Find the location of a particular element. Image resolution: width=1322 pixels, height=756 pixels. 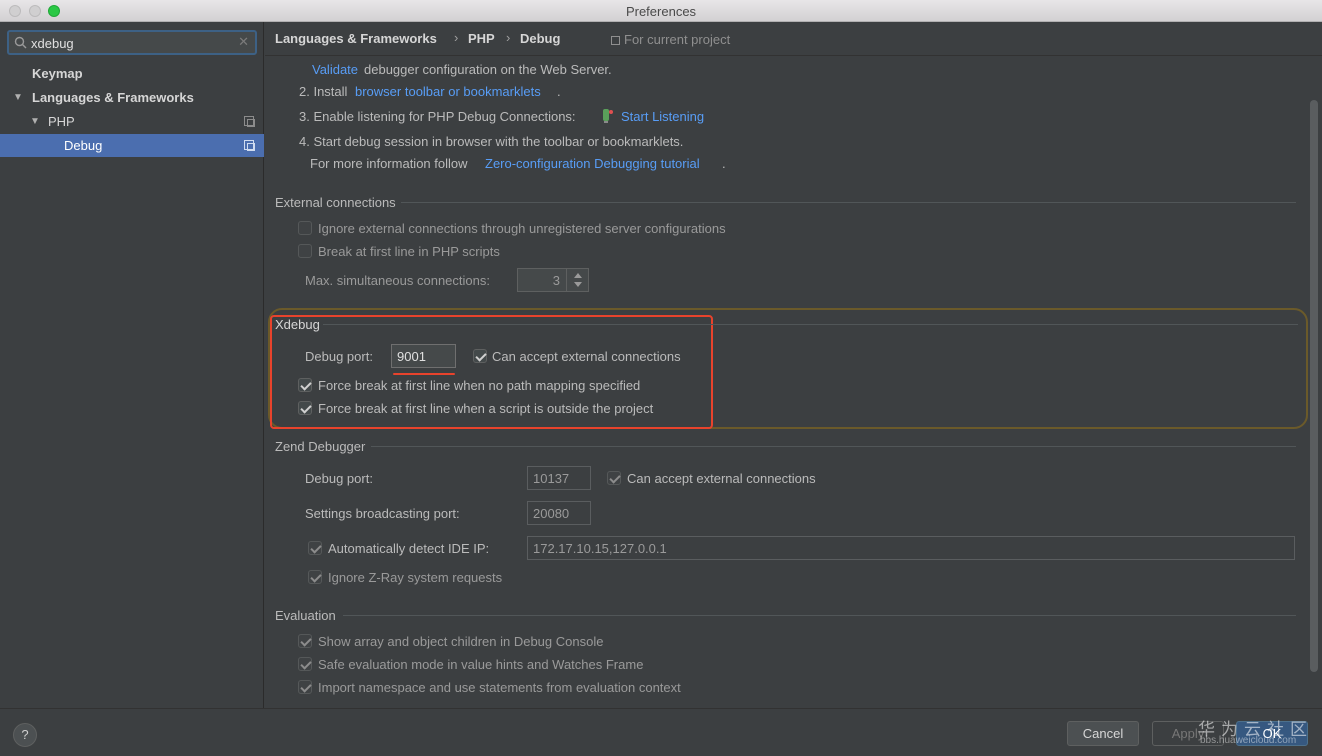

step2-suffix: . is located at coordinates (559, 91).